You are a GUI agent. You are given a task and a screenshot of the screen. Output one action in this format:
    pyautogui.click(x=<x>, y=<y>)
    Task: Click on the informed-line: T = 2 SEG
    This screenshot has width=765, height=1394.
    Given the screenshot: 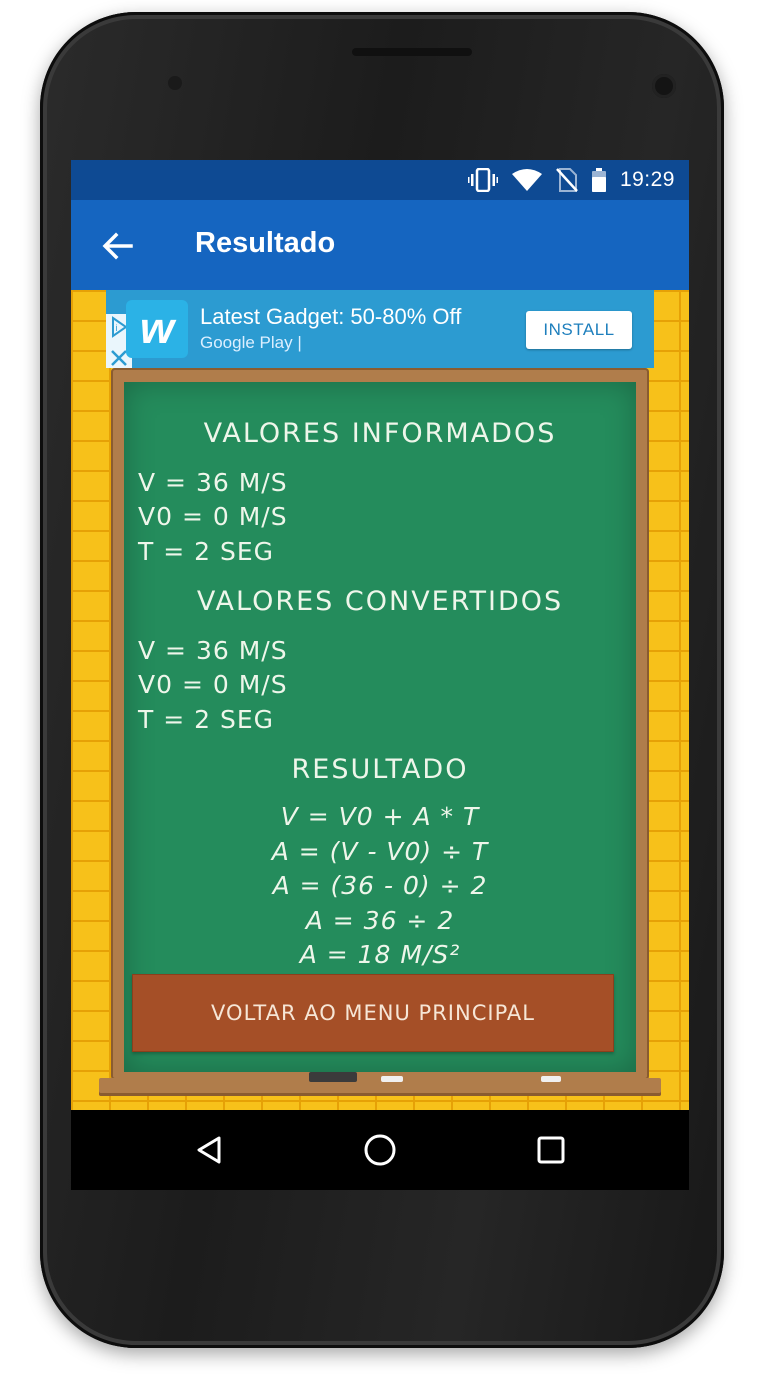 What is the action you would take?
    pyautogui.click(x=206, y=551)
    